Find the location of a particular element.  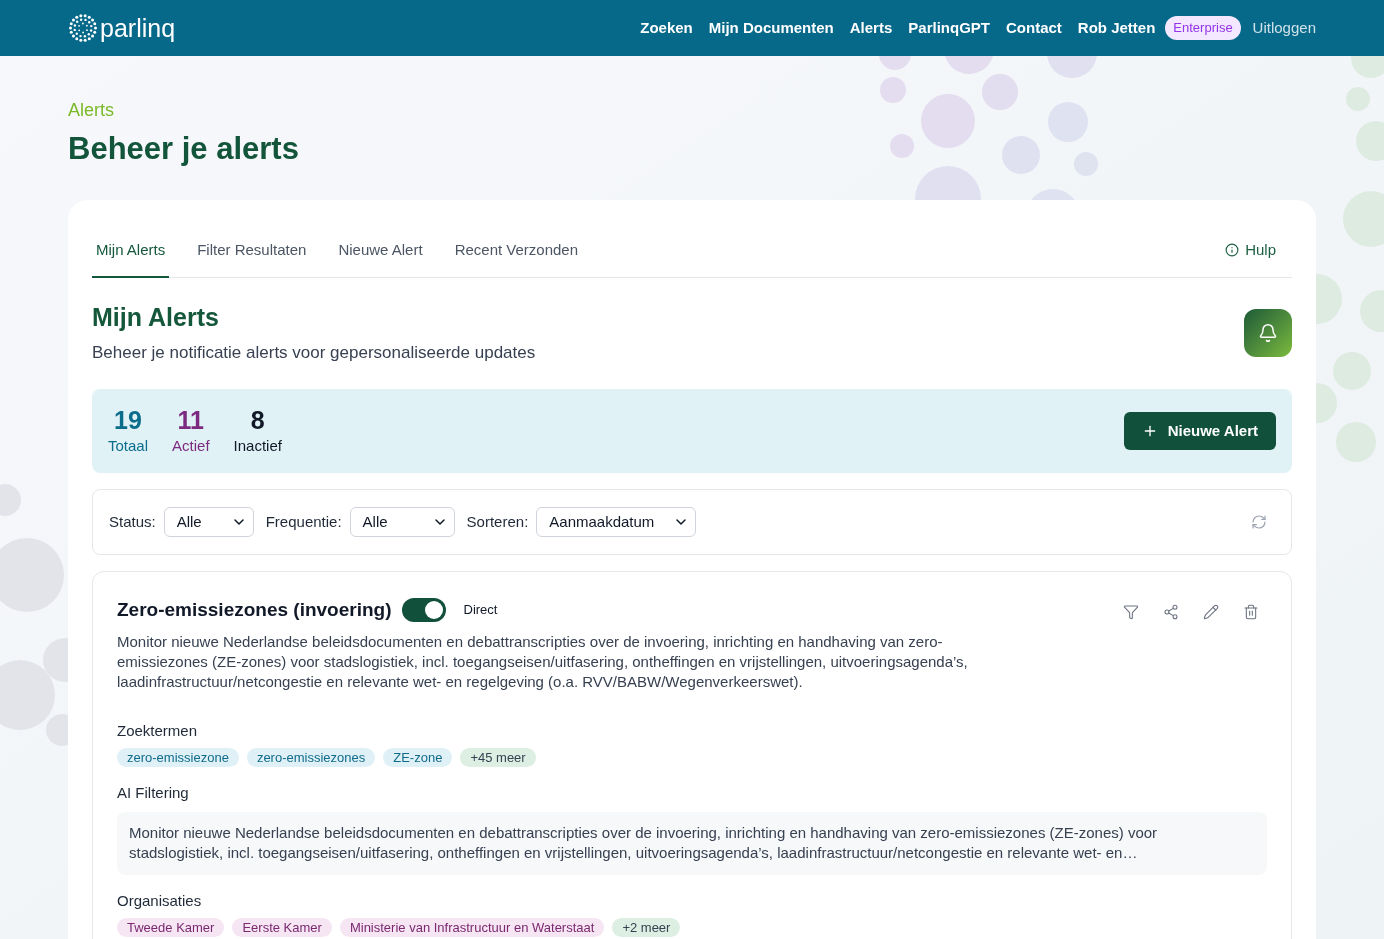

logo-dots-icon is located at coordinates (83, 28).